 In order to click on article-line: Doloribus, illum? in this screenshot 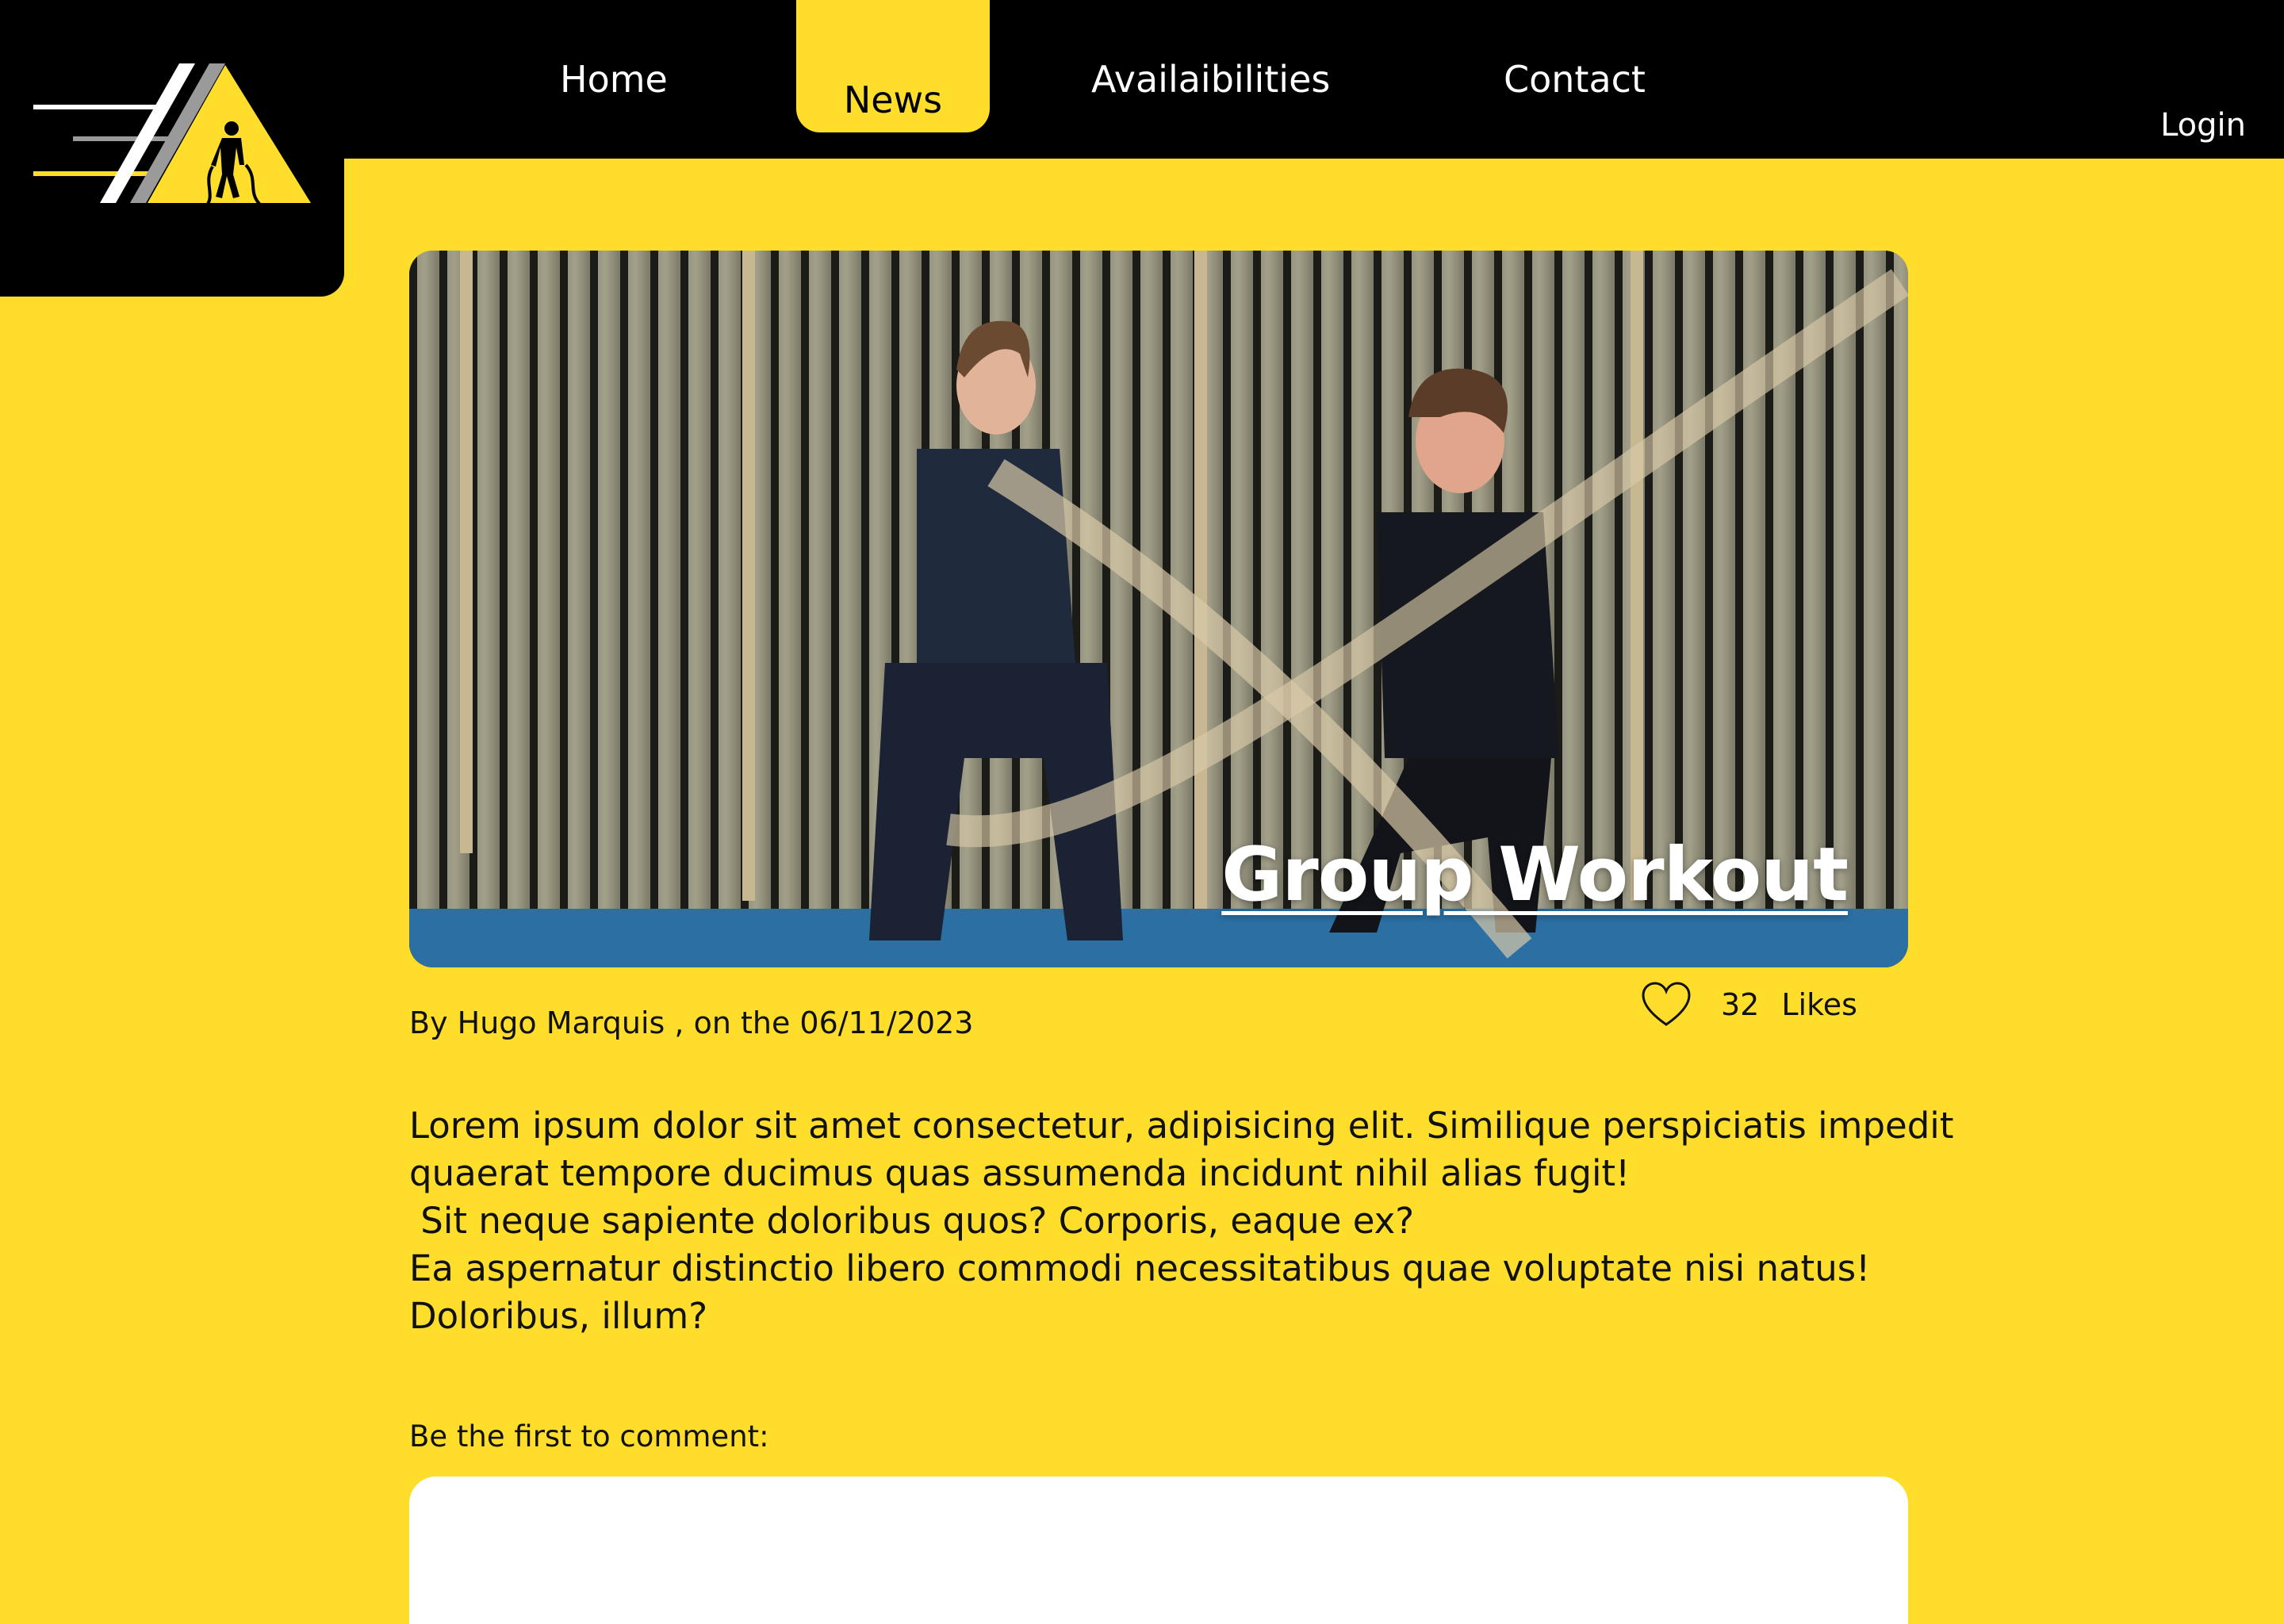, I will do `click(558, 1316)`.